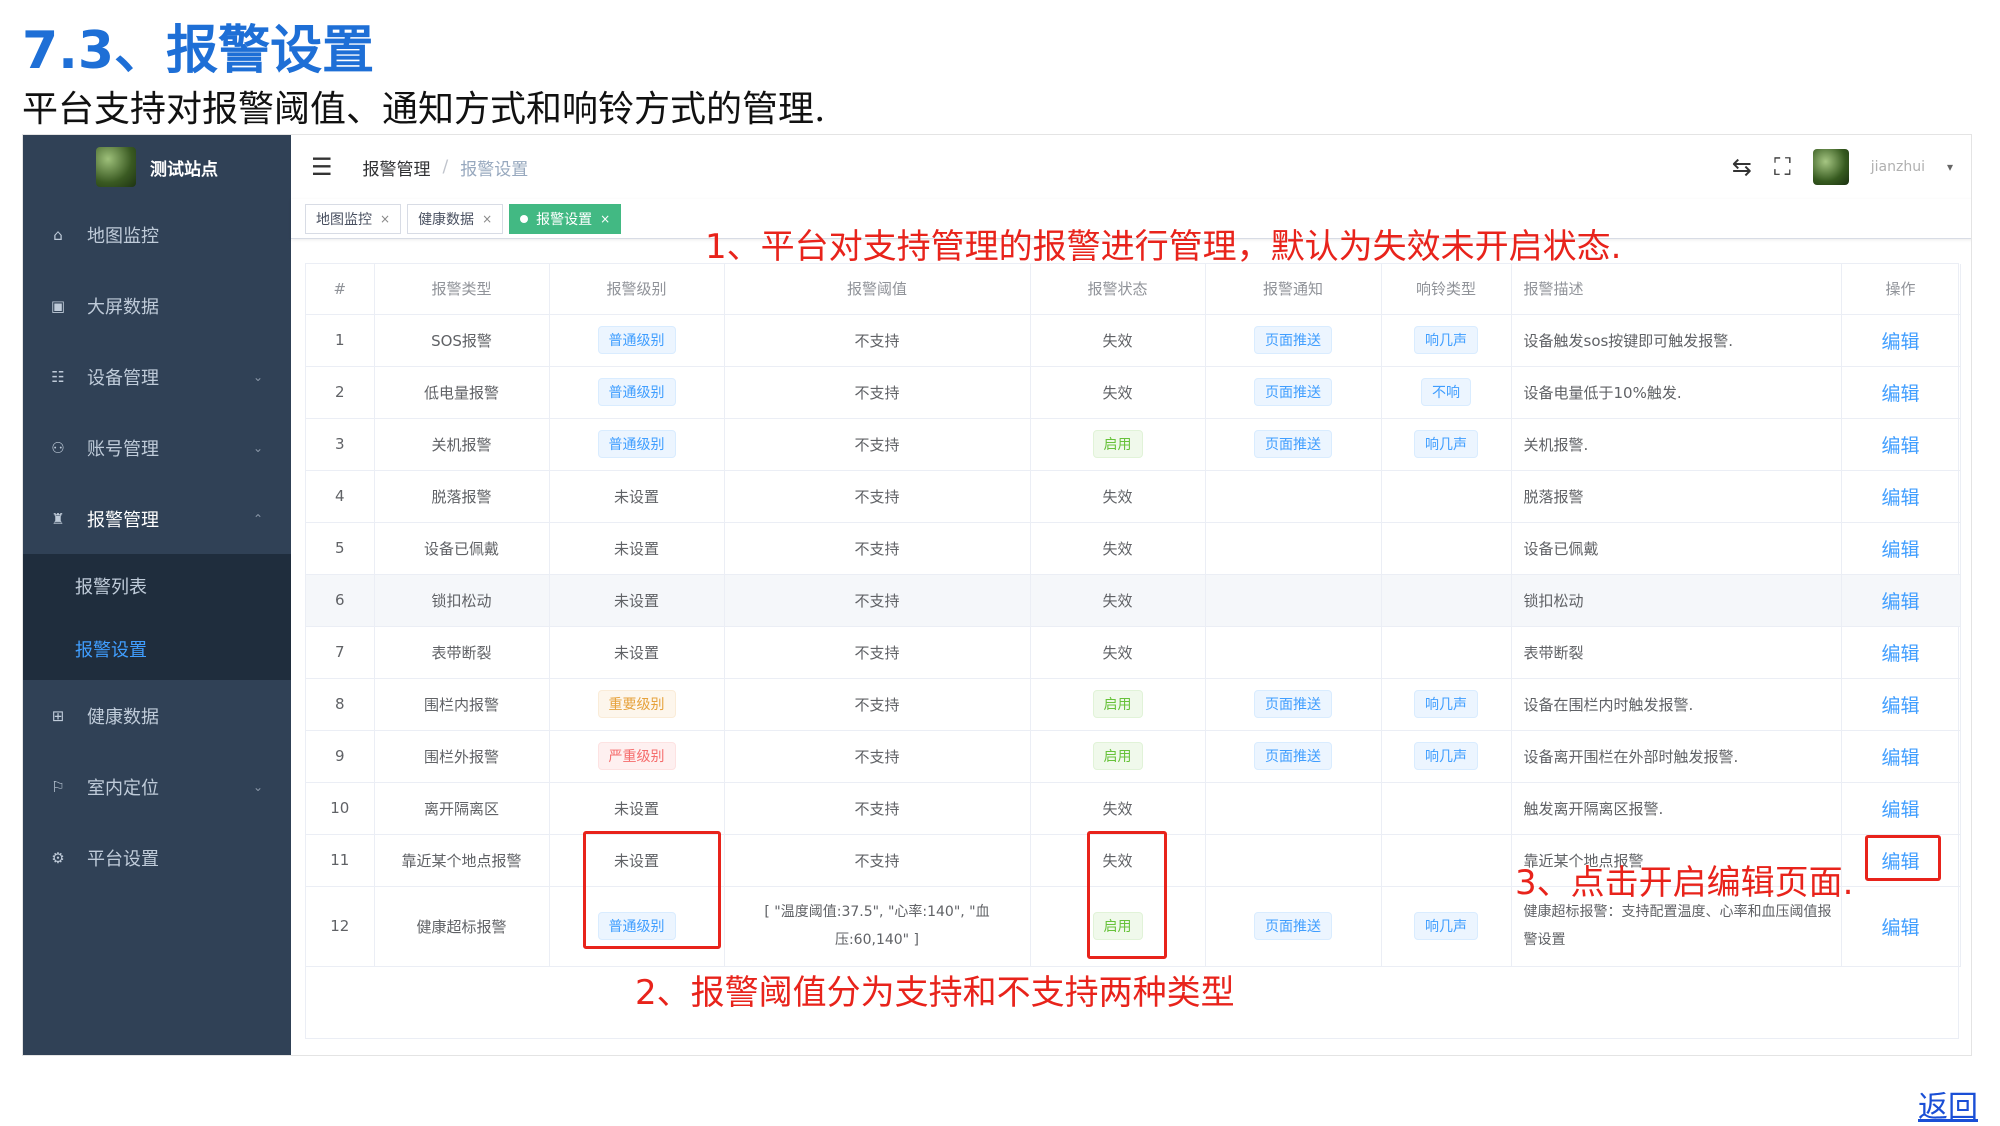  What do you see at coordinates (340, 548) in the screenshot?
I see `table-cell: 5` at bounding box center [340, 548].